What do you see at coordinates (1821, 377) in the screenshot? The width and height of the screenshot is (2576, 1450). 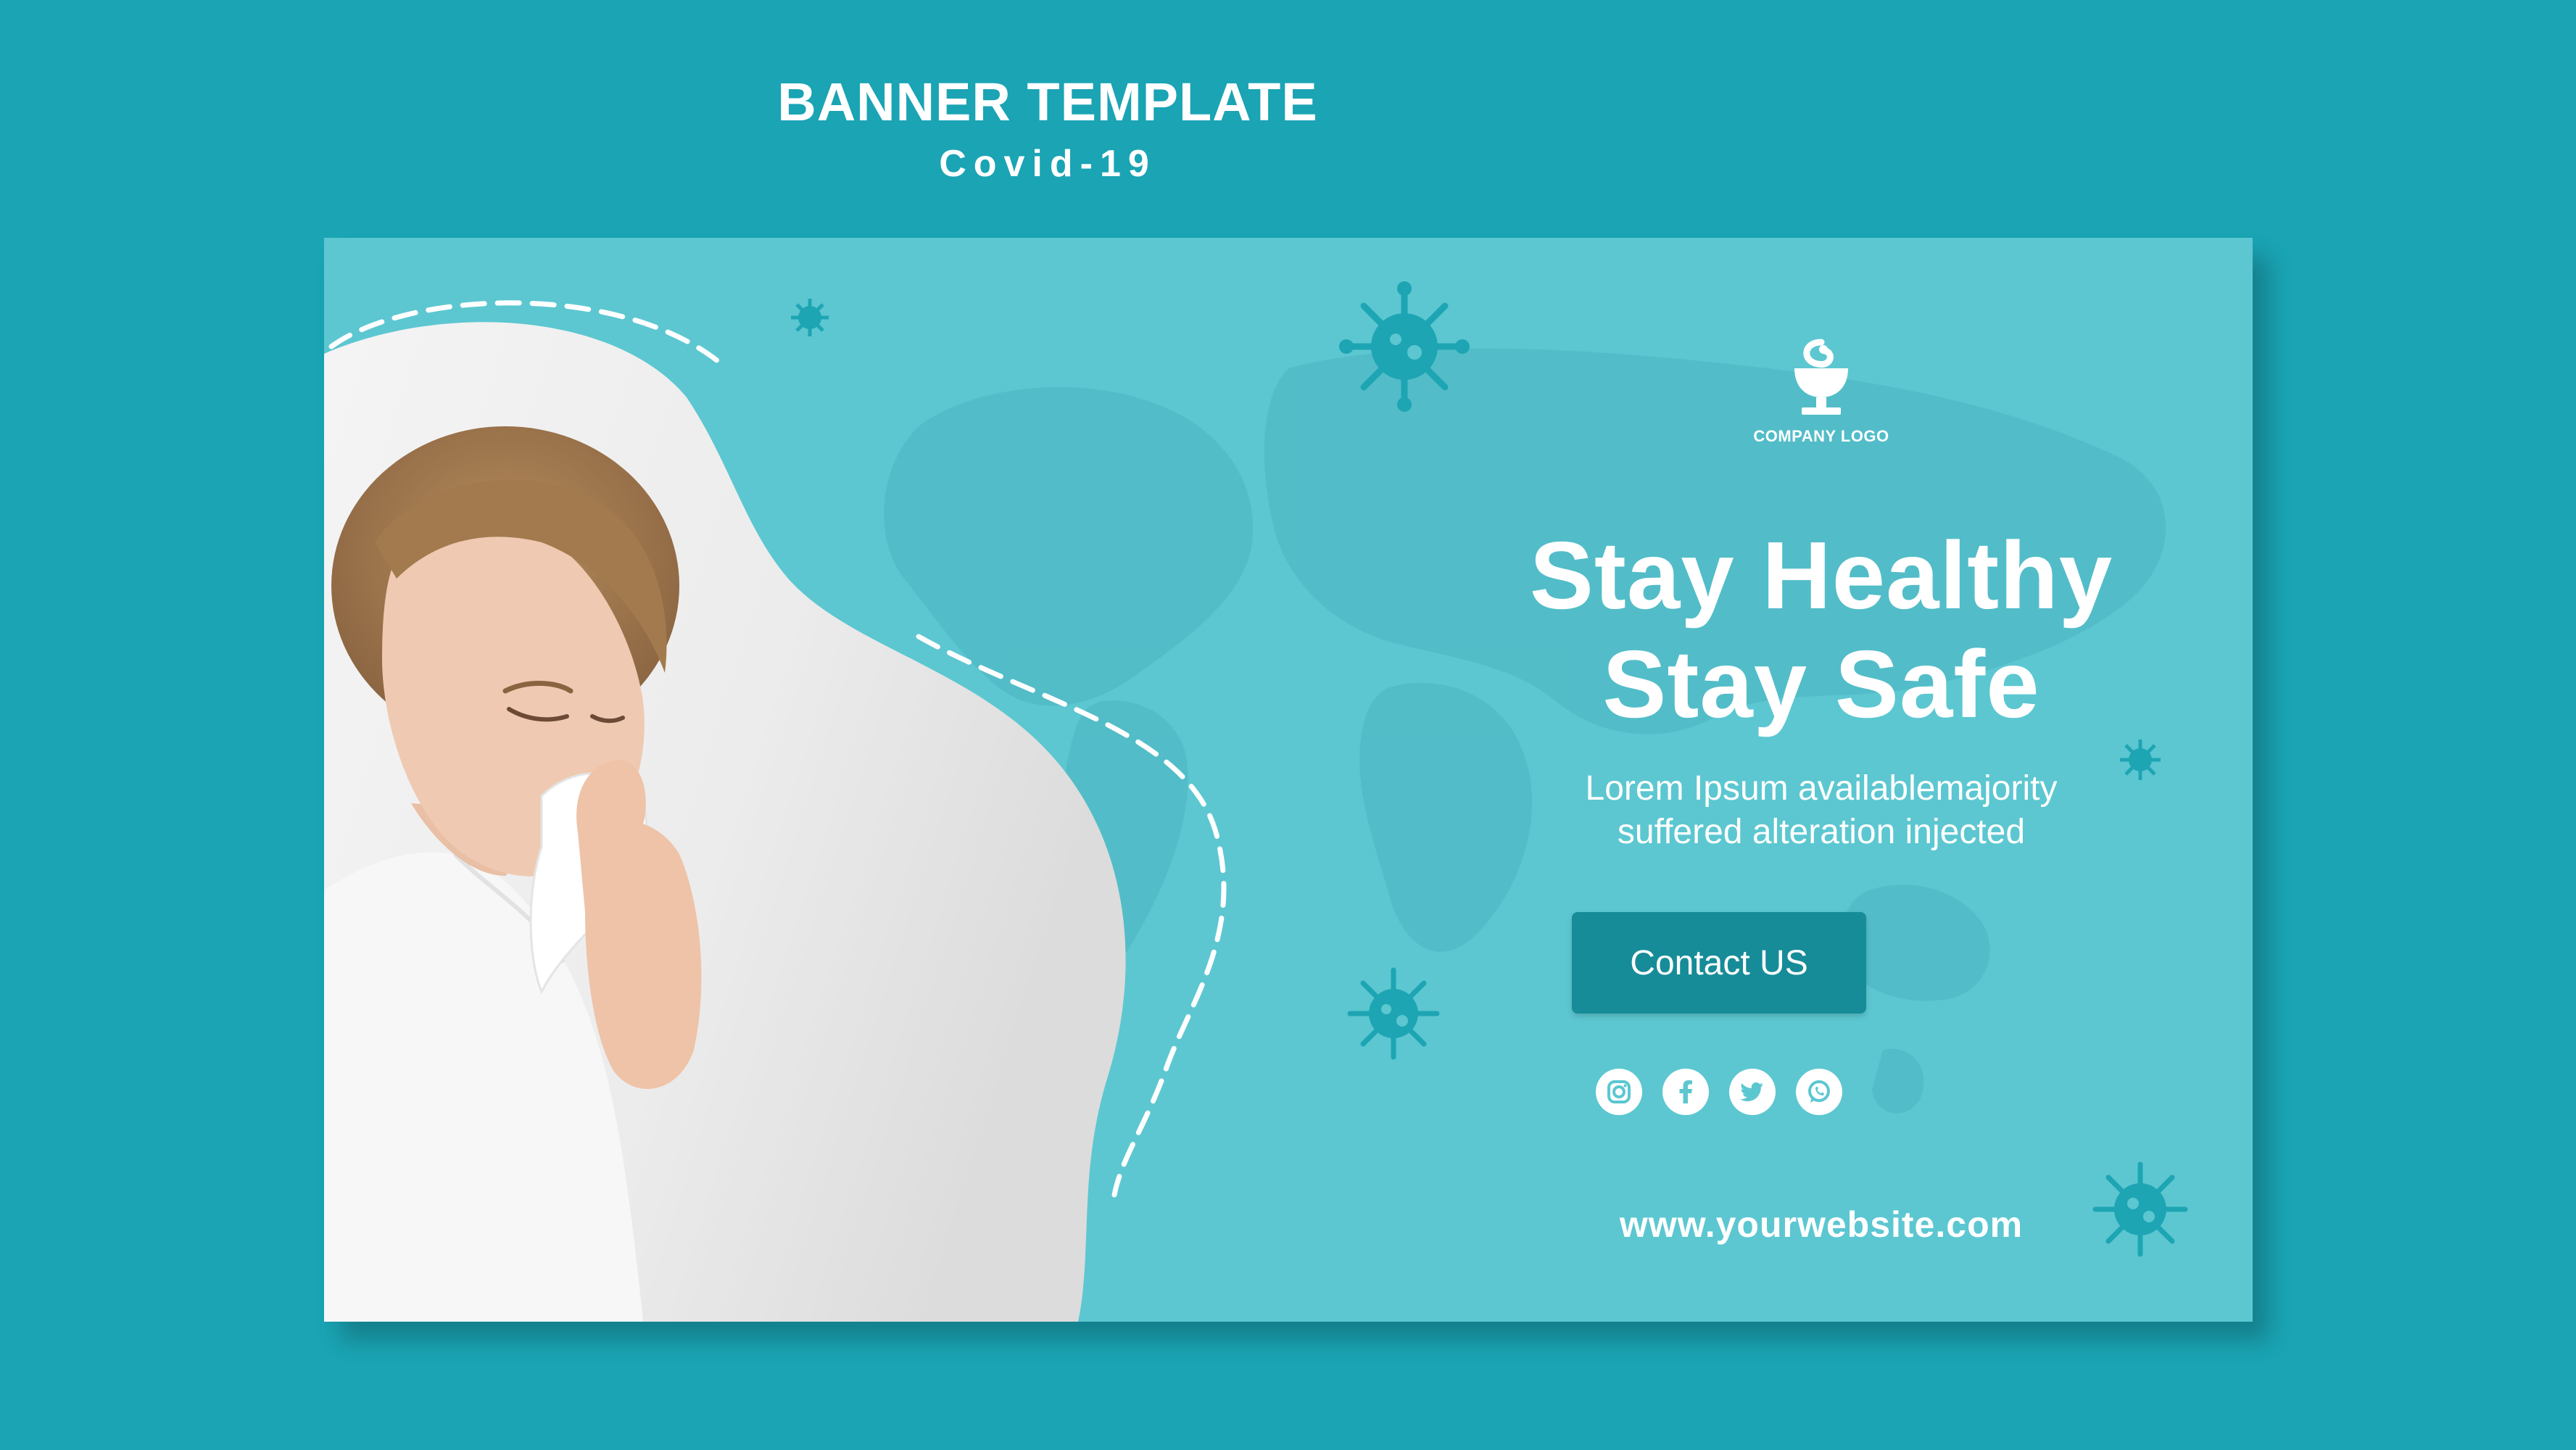 I see `caduceus-bowl-icon` at bounding box center [1821, 377].